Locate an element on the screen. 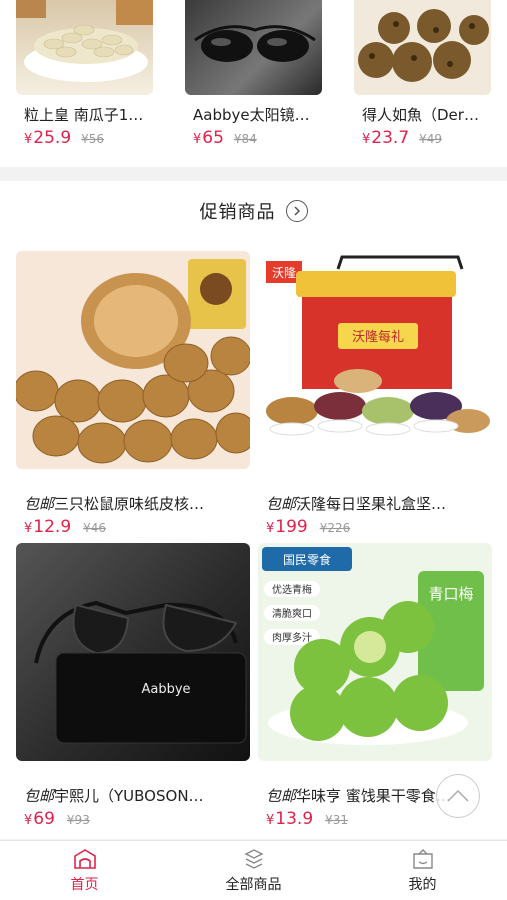  product-price-row: ¥13.9 ¥31 is located at coordinates (307, 819).